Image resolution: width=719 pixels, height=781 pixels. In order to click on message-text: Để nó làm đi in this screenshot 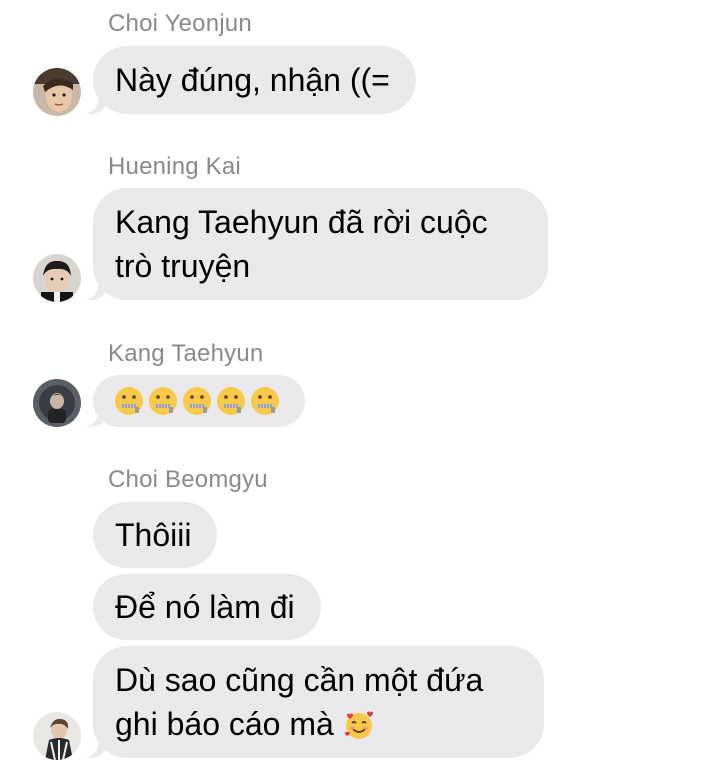, I will do `click(205, 607)`.